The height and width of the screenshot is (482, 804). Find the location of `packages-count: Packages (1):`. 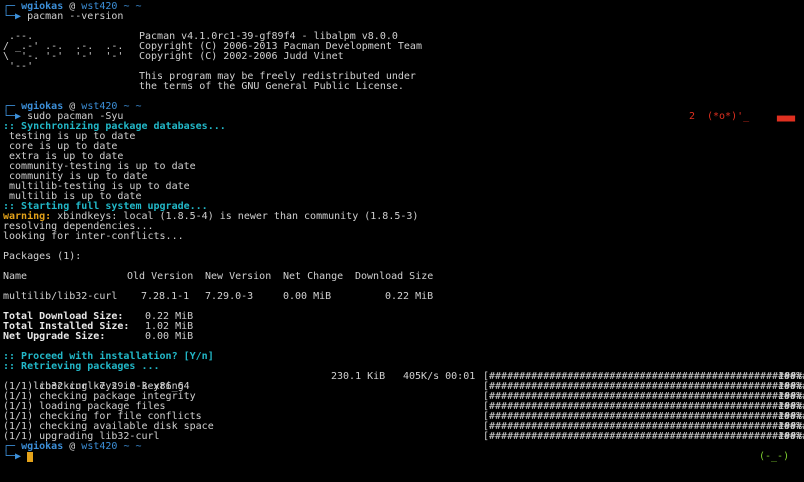

packages-count: Packages (1): is located at coordinates (42, 256).